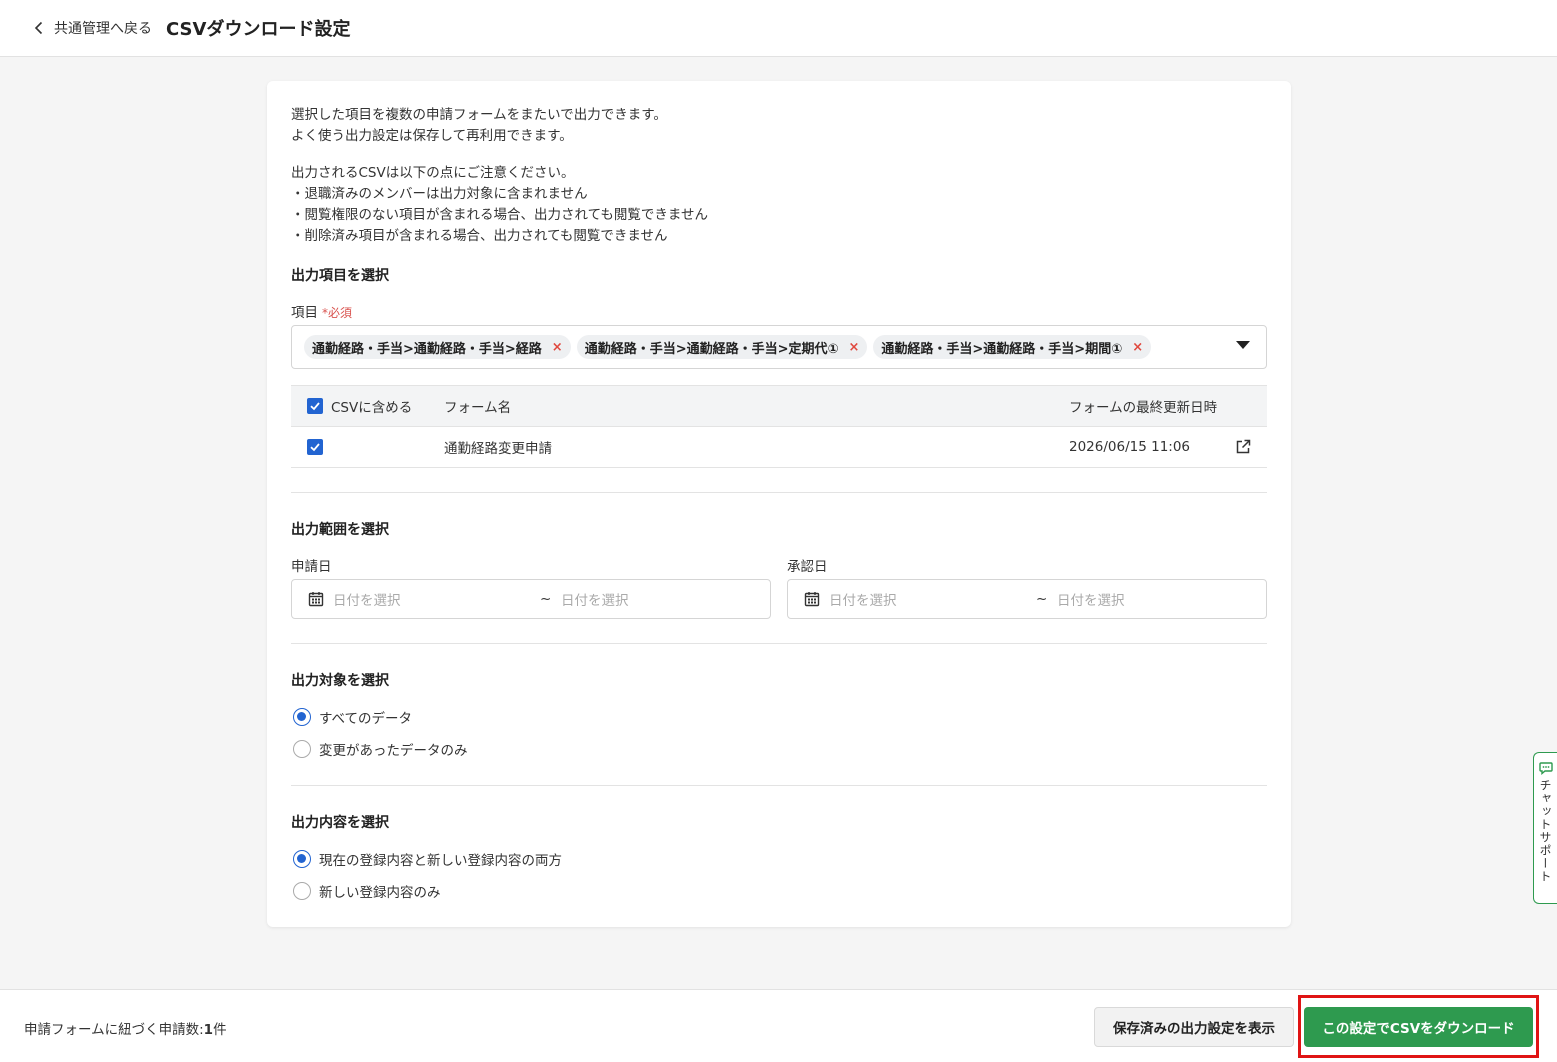  What do you see at coordinates (478, 408) in the screenshot?
I see `header-form-name: フォーム名` at bounding box center [478, 408].